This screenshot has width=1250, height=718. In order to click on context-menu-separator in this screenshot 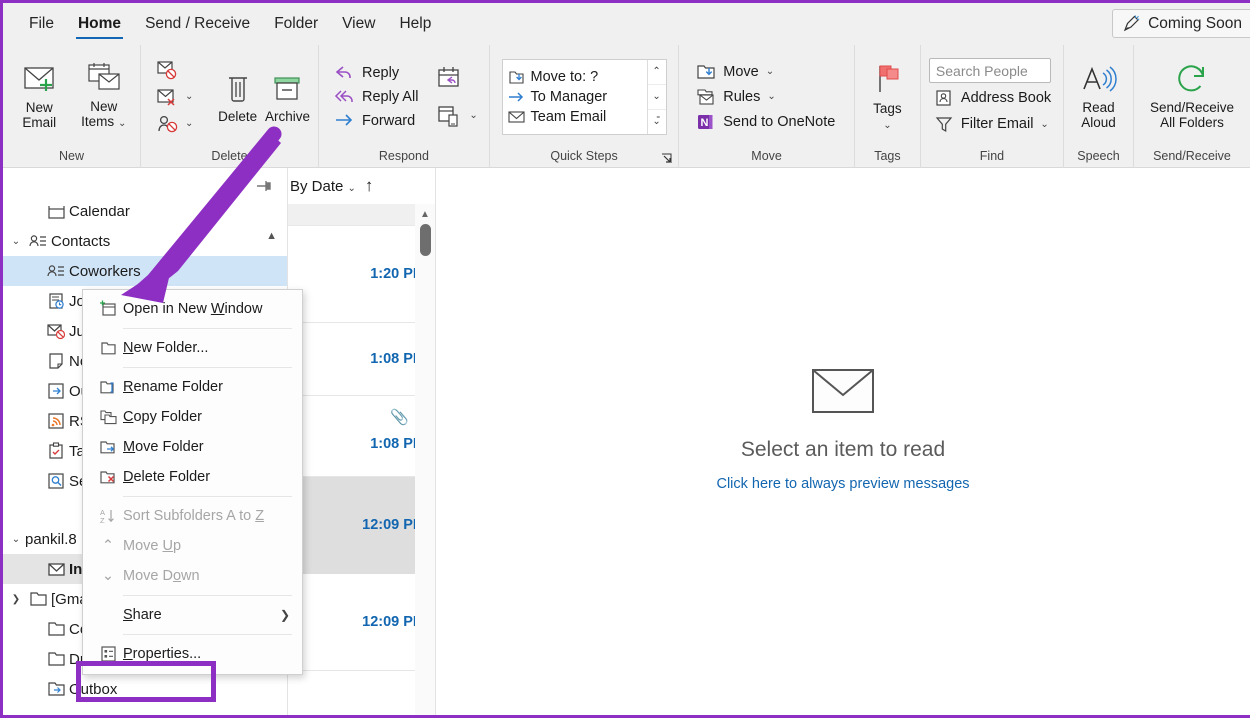, I will do `click(207, 595)`.